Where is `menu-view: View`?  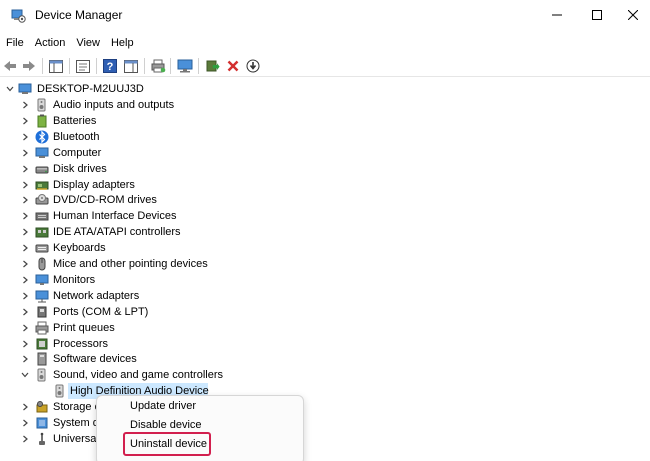 menu-view: View is located at coordinates (87, 44).